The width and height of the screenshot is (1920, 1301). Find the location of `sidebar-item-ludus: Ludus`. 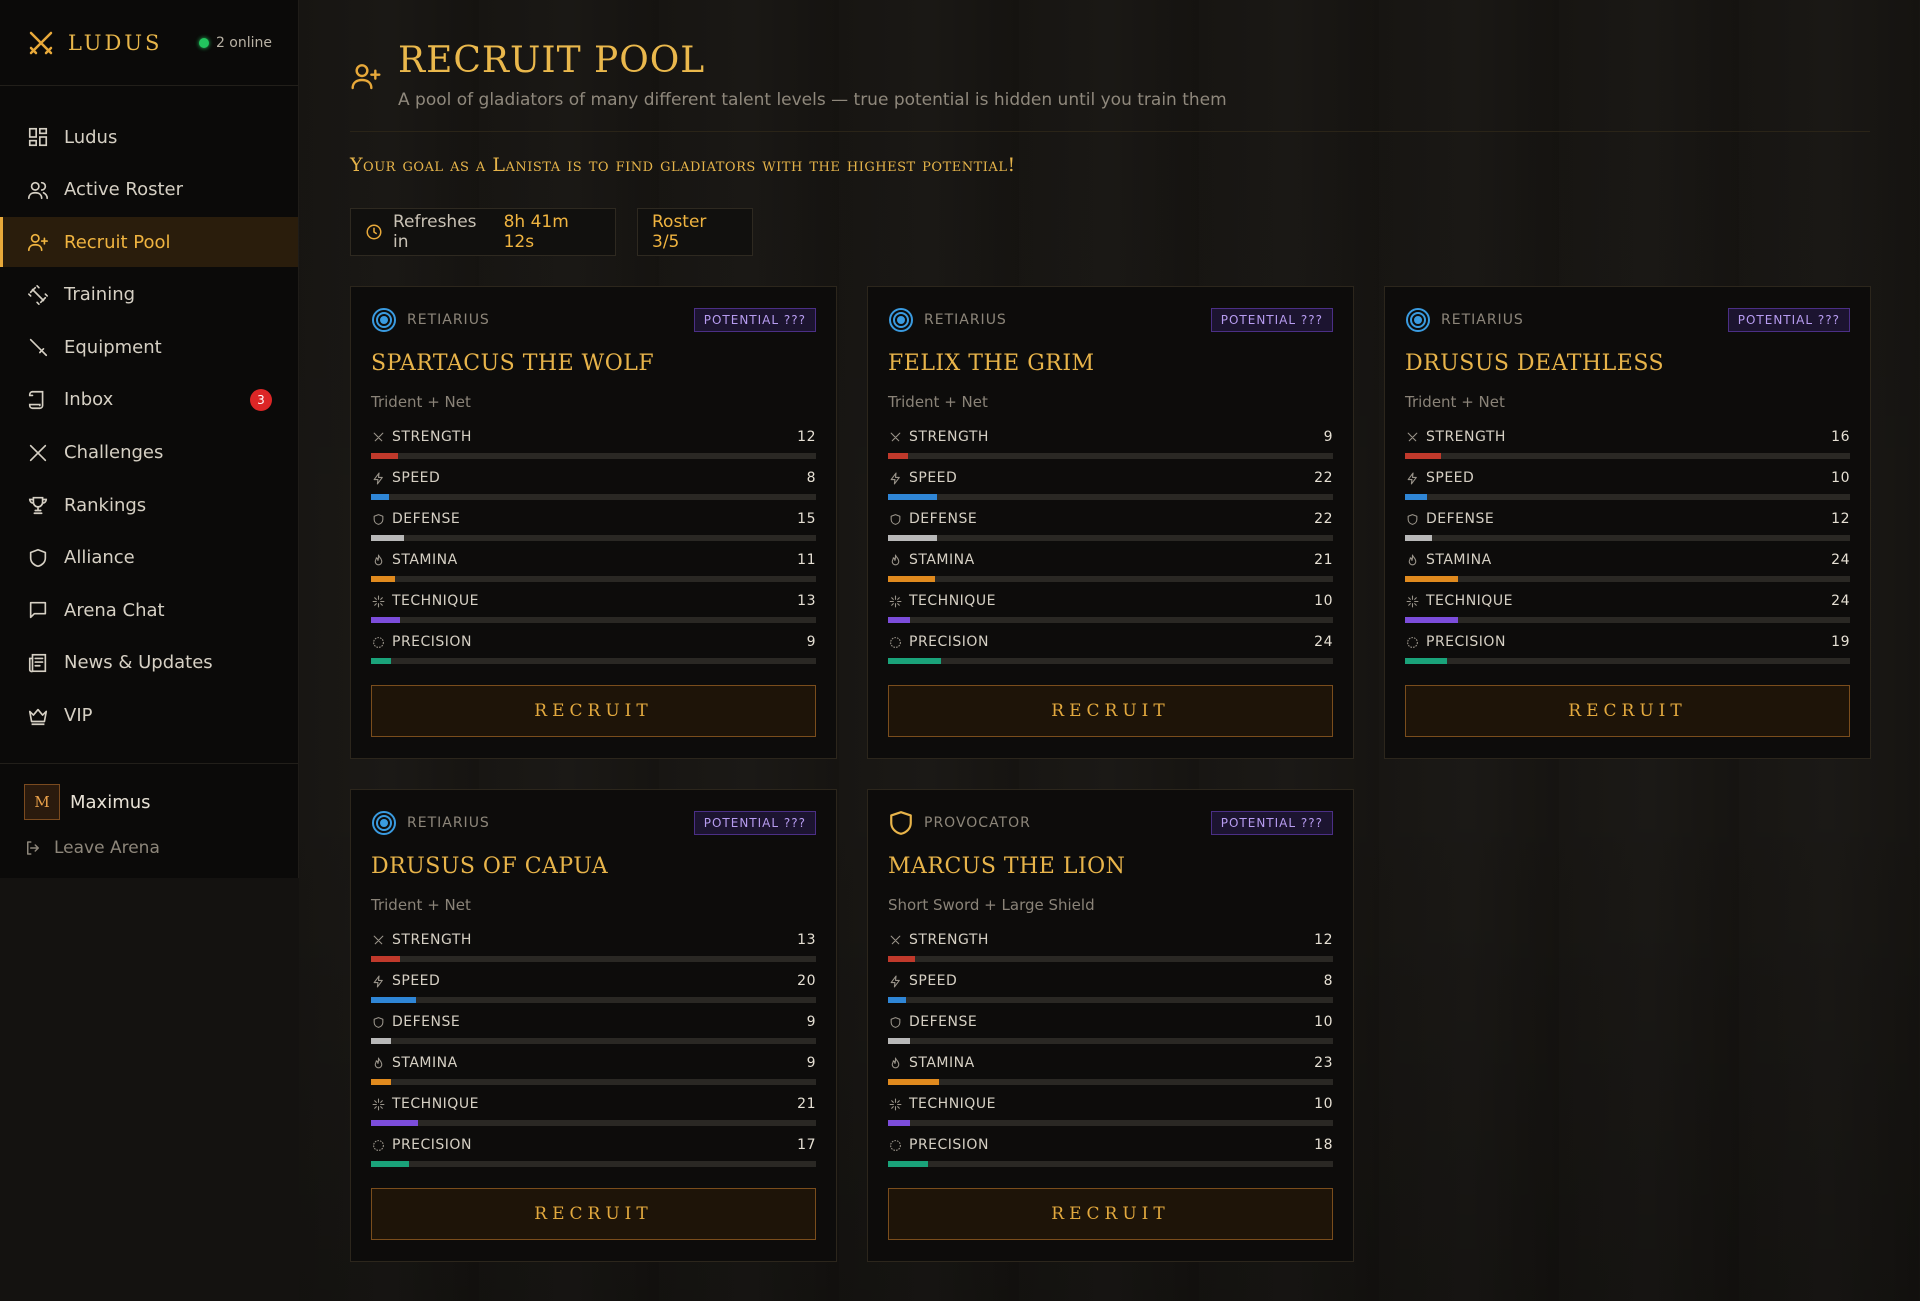

sidebar-item-ludus: Ludus is located at coordinates (149, 137).